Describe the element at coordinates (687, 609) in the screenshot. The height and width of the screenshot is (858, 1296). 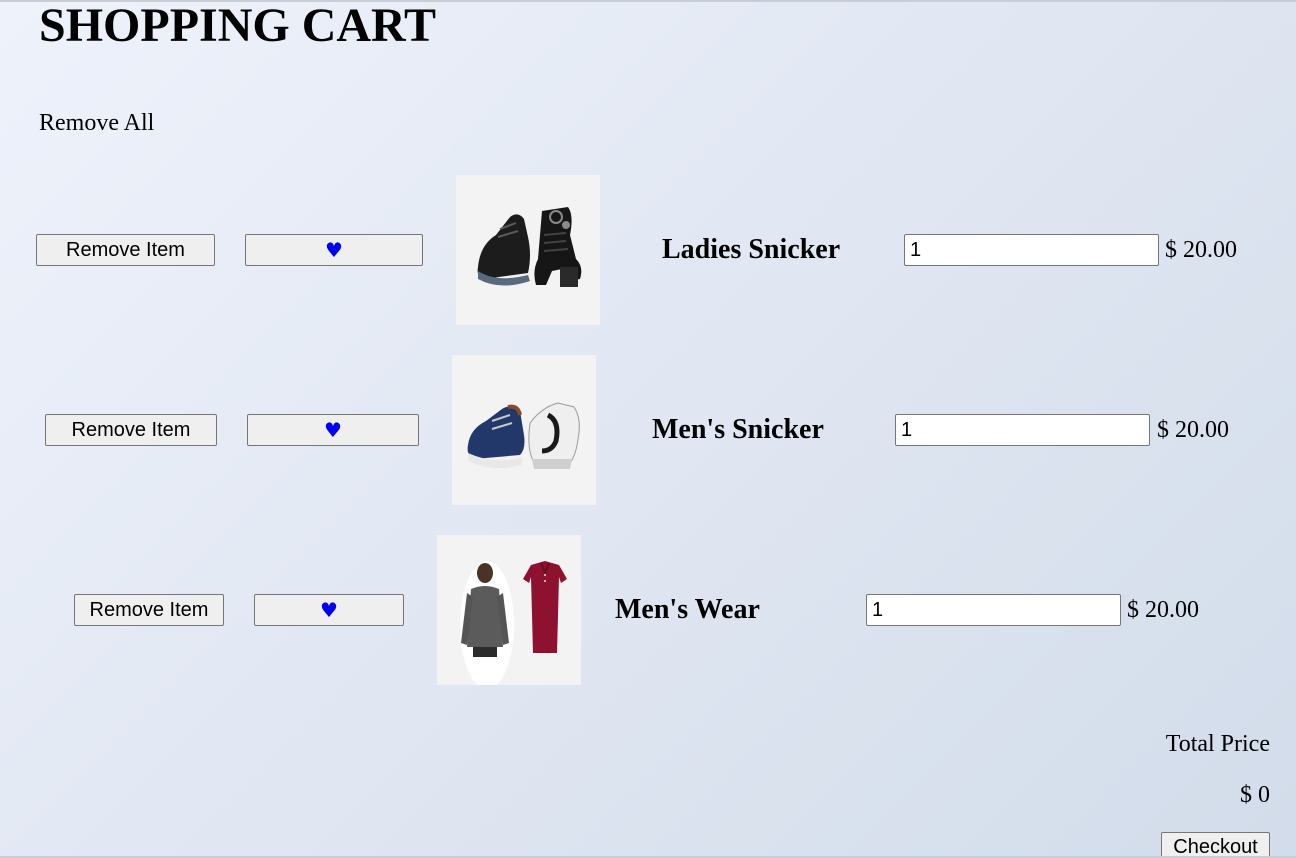
I see `product-name: Men's Wear` at that location.